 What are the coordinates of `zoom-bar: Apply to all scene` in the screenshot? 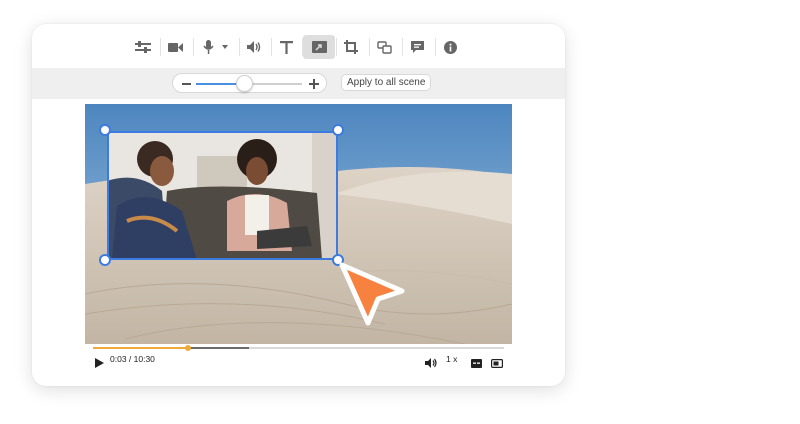 It's located at (298, 83).